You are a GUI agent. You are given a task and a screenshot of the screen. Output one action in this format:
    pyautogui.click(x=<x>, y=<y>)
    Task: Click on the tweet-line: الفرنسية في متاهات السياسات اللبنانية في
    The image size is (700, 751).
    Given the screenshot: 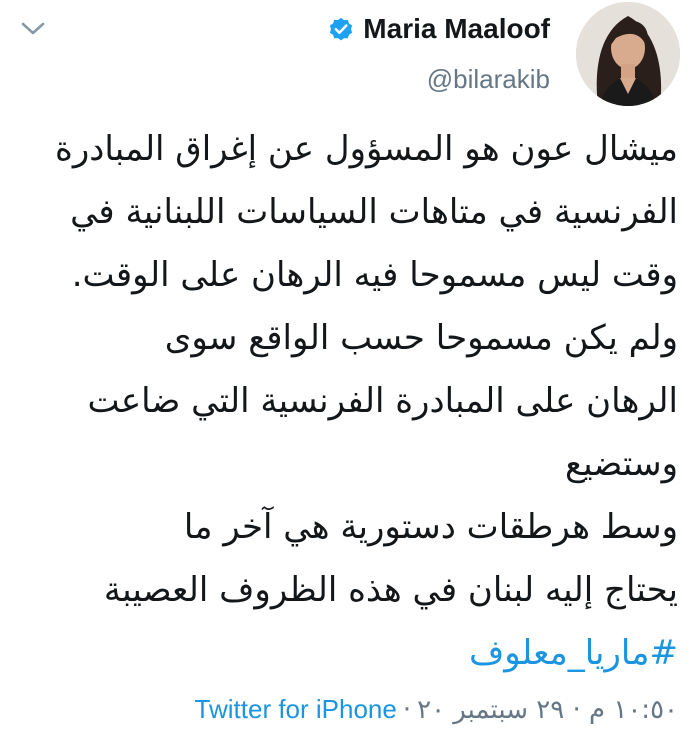 What is the action you would take?
    pyautogui.click(x=374, y=212)
    